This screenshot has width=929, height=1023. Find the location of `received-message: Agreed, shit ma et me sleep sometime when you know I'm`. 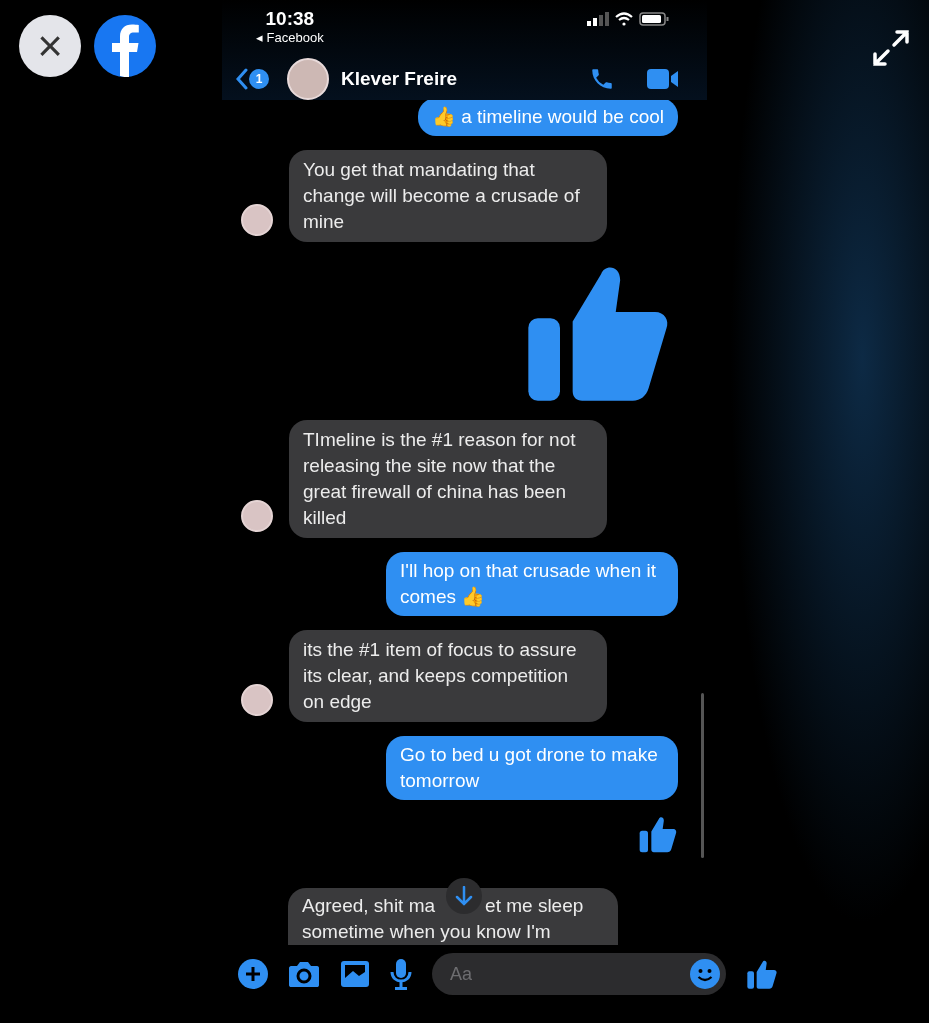

received-message: Agreed, shit ma et me sleep sometime when you know I'm is located at coordinates (453, 916).